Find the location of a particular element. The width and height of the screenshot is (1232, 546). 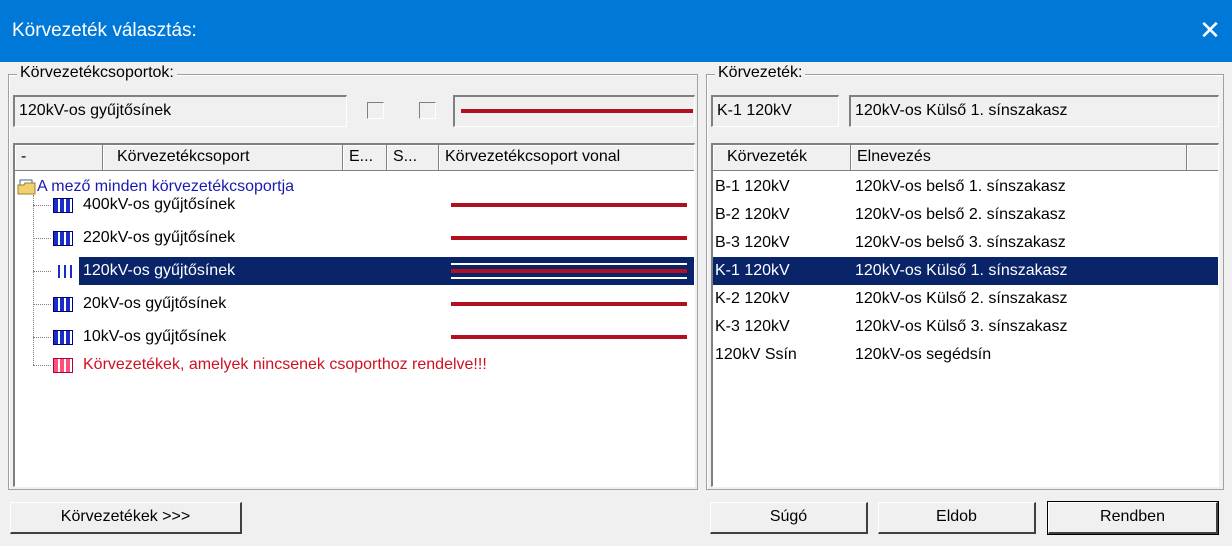

column-header-line: Körvezetékcsoport vonal is located at coordinates (566, 158).